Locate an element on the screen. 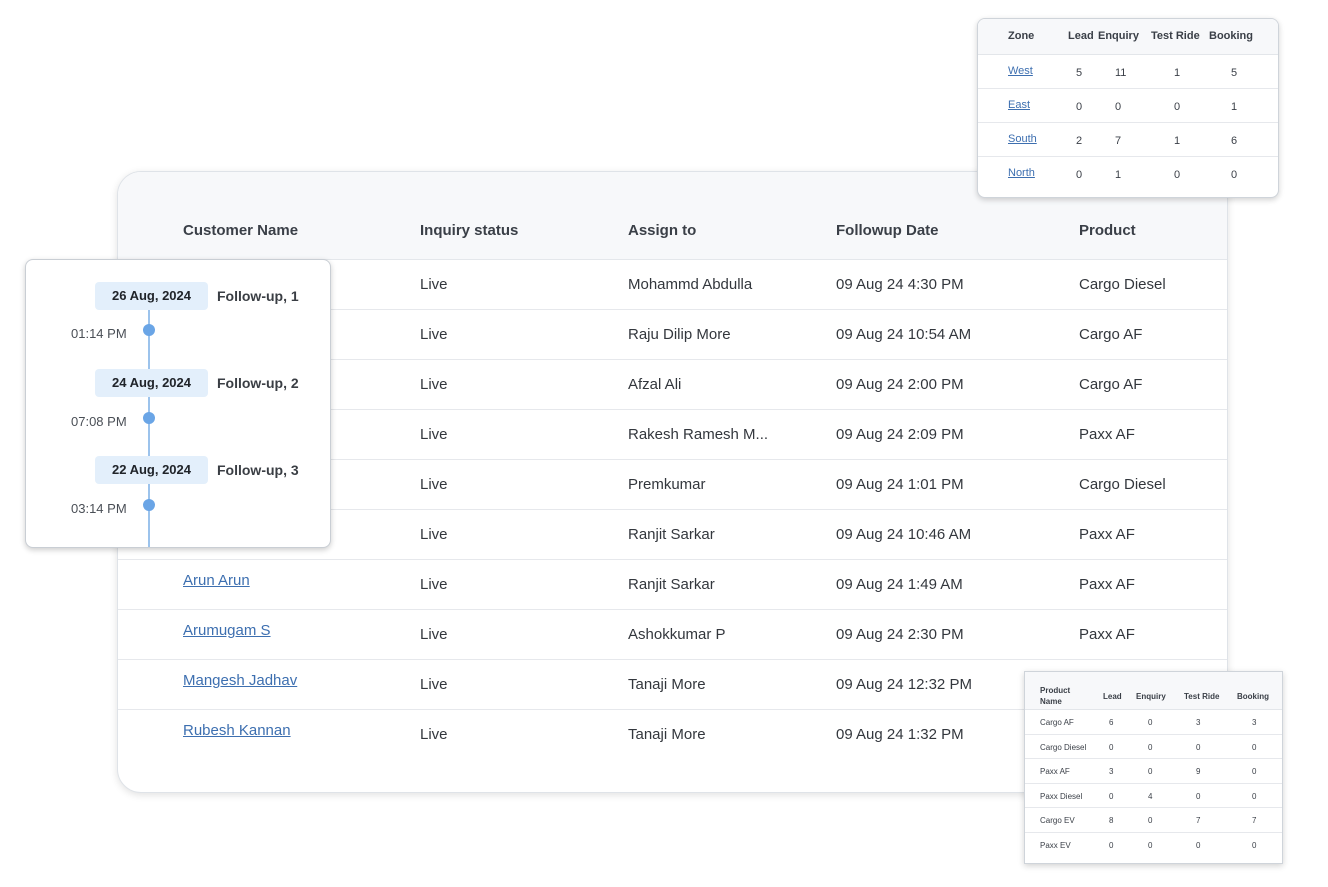  timeline-followup-label: Follow-up, 1 is located at coordinates (258, 296).